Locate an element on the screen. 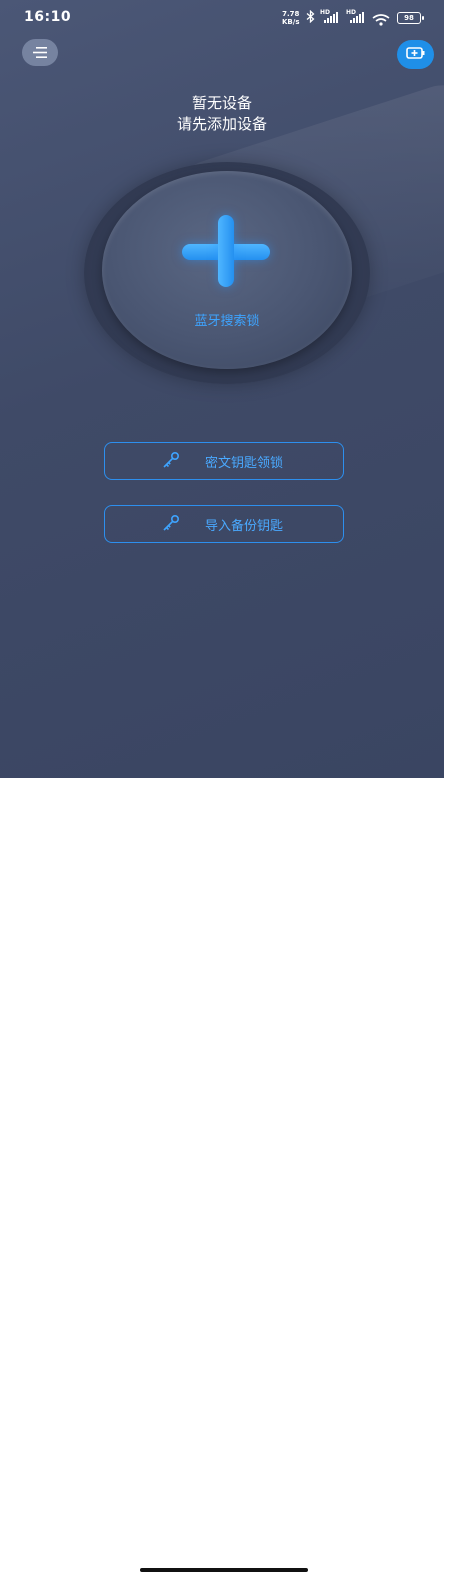 The height and width of the screenshot is (1572, 450). add-device-icon is located at coordinates (415, 54).